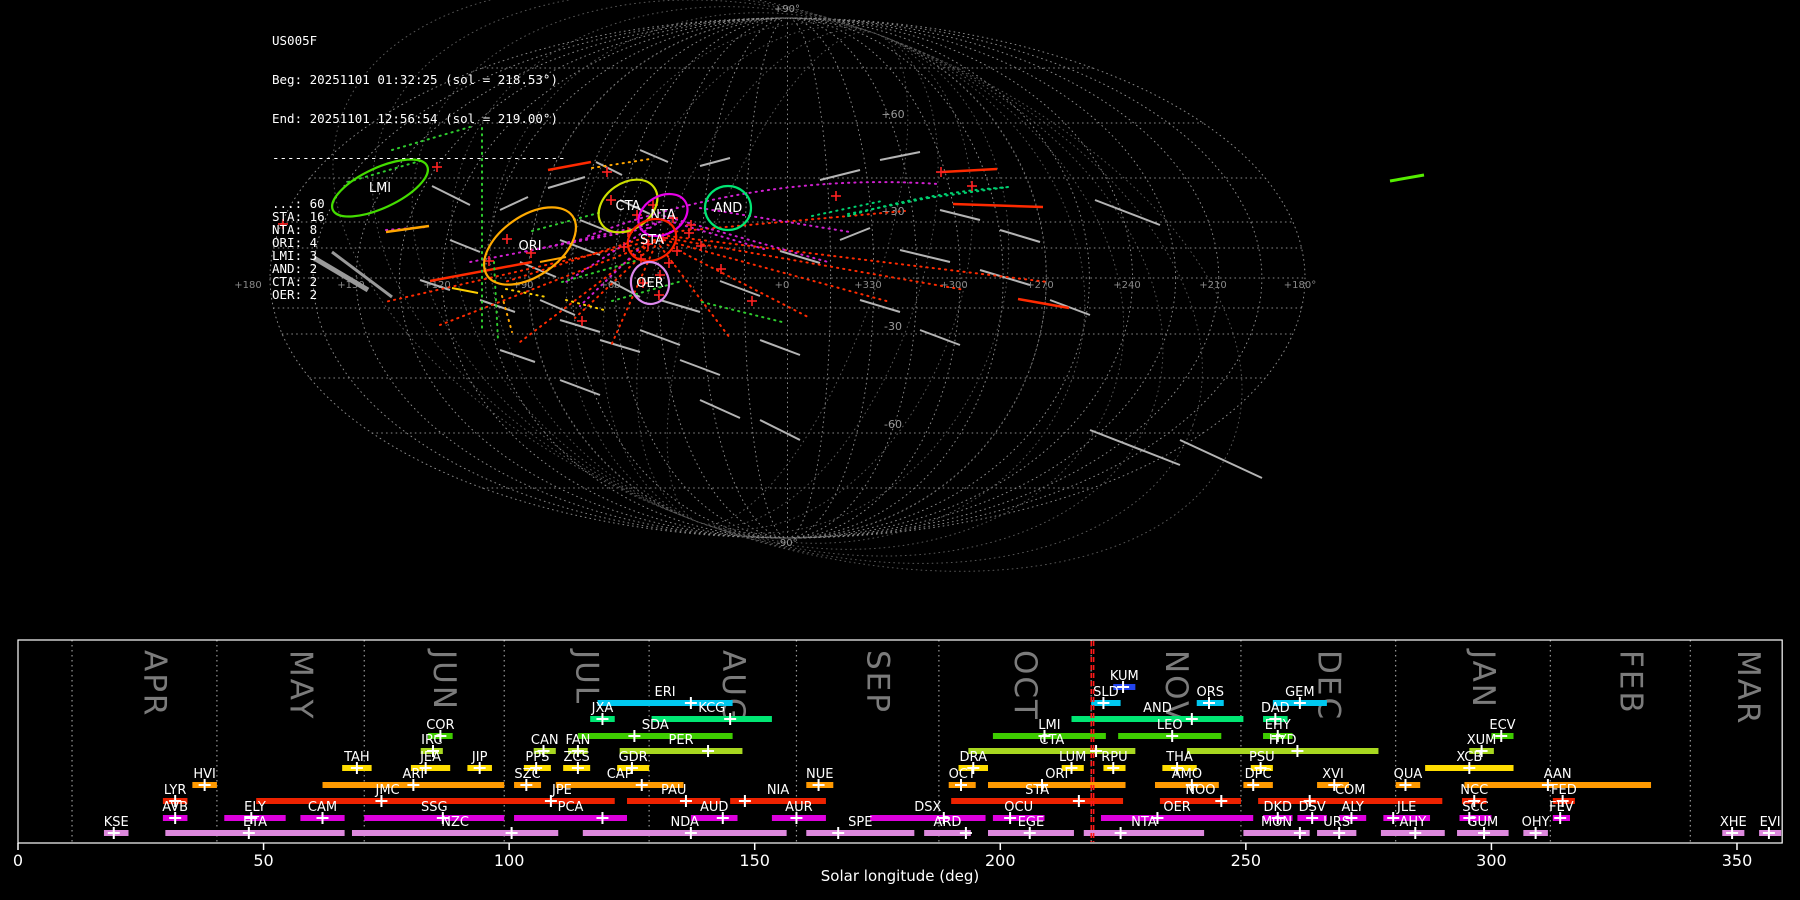  Describe the element at coordinates (1000, 860) in the screenshot. I see `axis-tick-label: 200` at that location.